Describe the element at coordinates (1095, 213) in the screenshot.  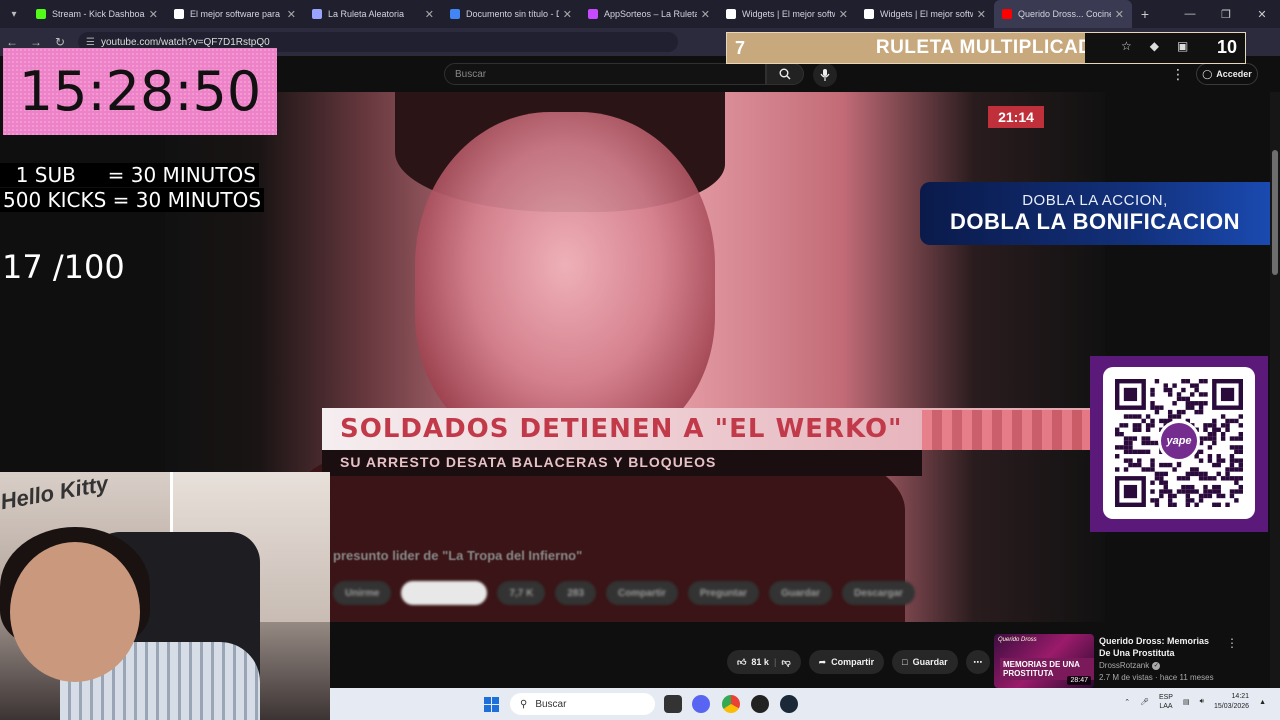
I see `promo-banner: DOBLA LA ACCION, DOBLA LA BONIFICACION` at that location.